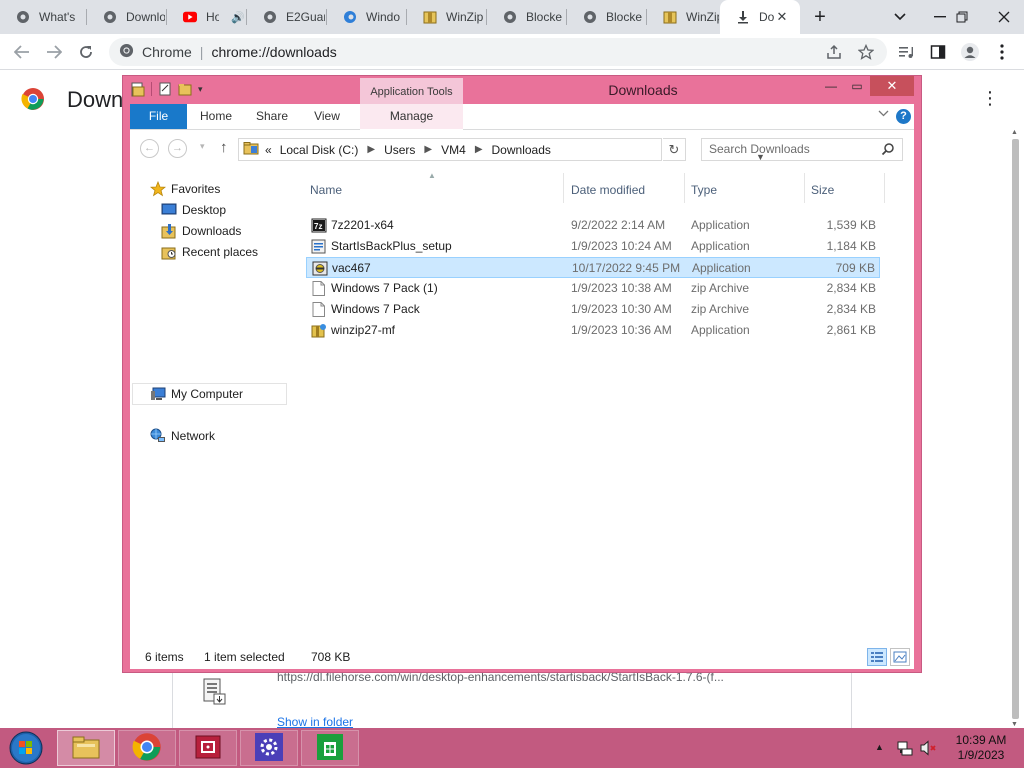 The width and height of the screenshot is (1024, 768). Describe the element at coordinates (86, 52) in the screenshot. I see `reload-icon` at that location.